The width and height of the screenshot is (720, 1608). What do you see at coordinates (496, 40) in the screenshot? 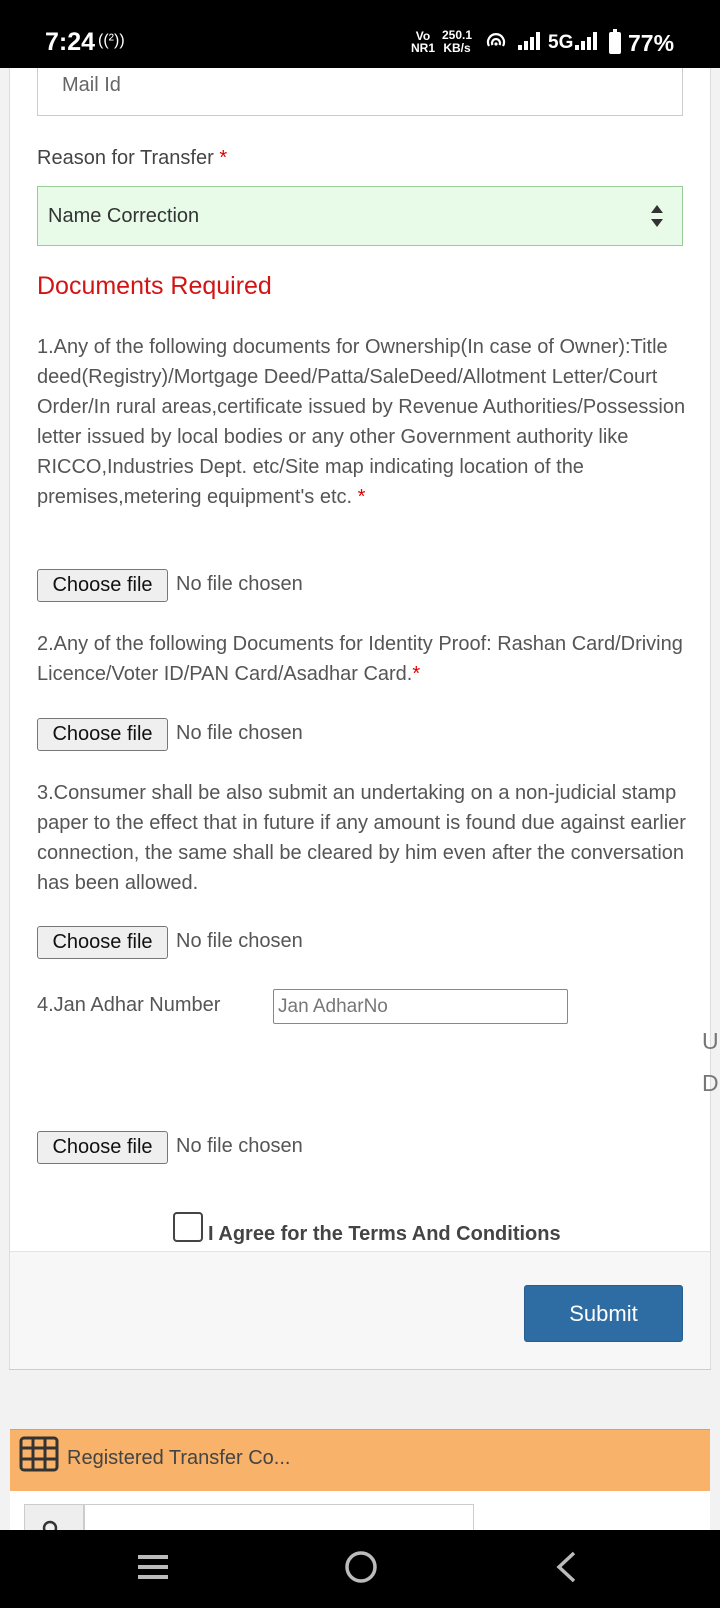
I see `wifi-icon` at bounding box center [496, 40].